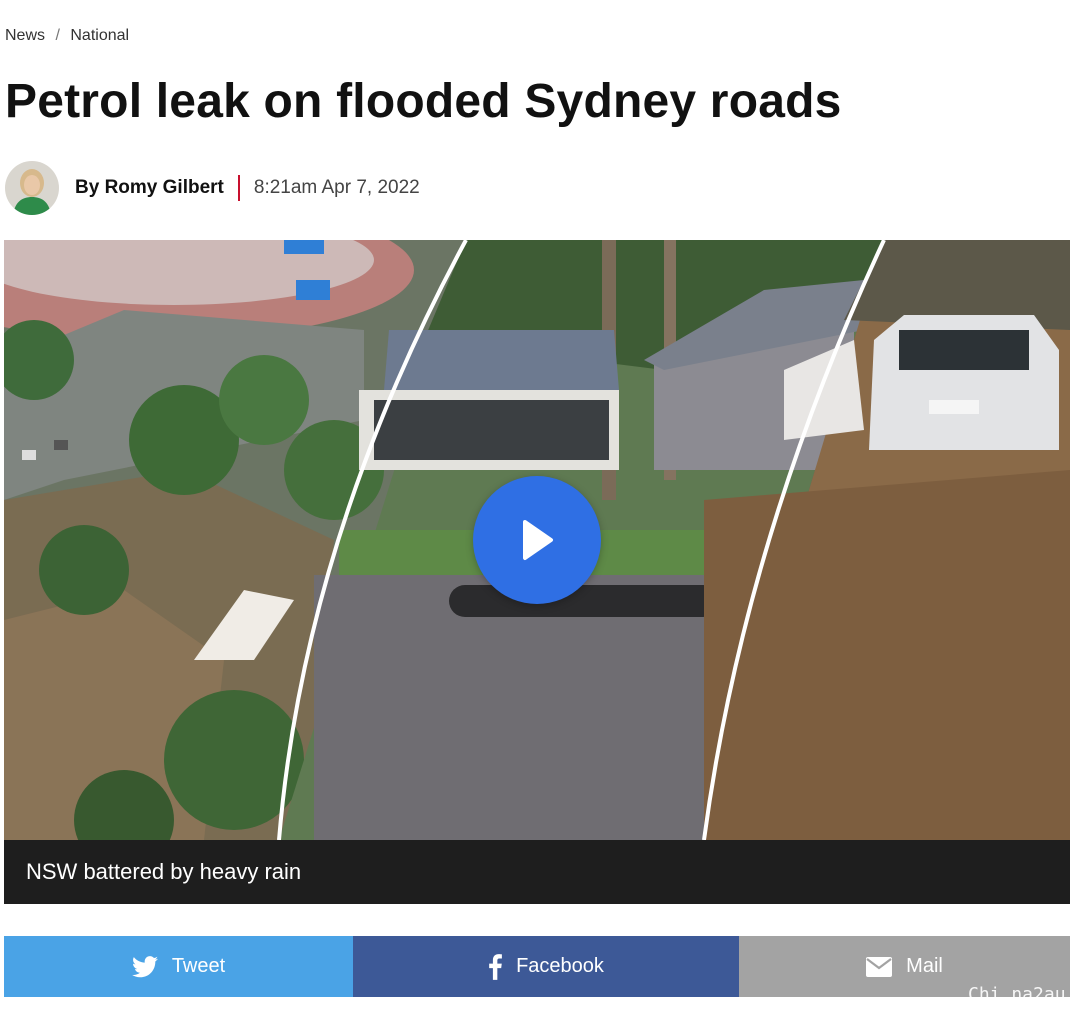 Image resolution: width=1080 pixels, height=1009 pixels. Describe the element at coordinates (25, 35) in the screenshot. I see `breadcrumb-news-link: News` at that location.